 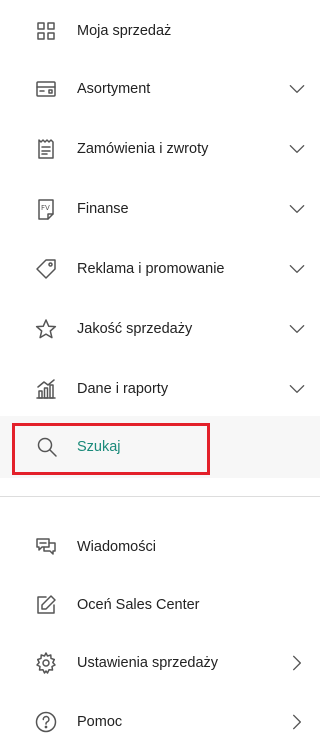 What do you see at coordinates (143, 149) in the screenshot?
I see `menu-item-label: Zamówienia i zwroty` at bounding box center [143, 149].